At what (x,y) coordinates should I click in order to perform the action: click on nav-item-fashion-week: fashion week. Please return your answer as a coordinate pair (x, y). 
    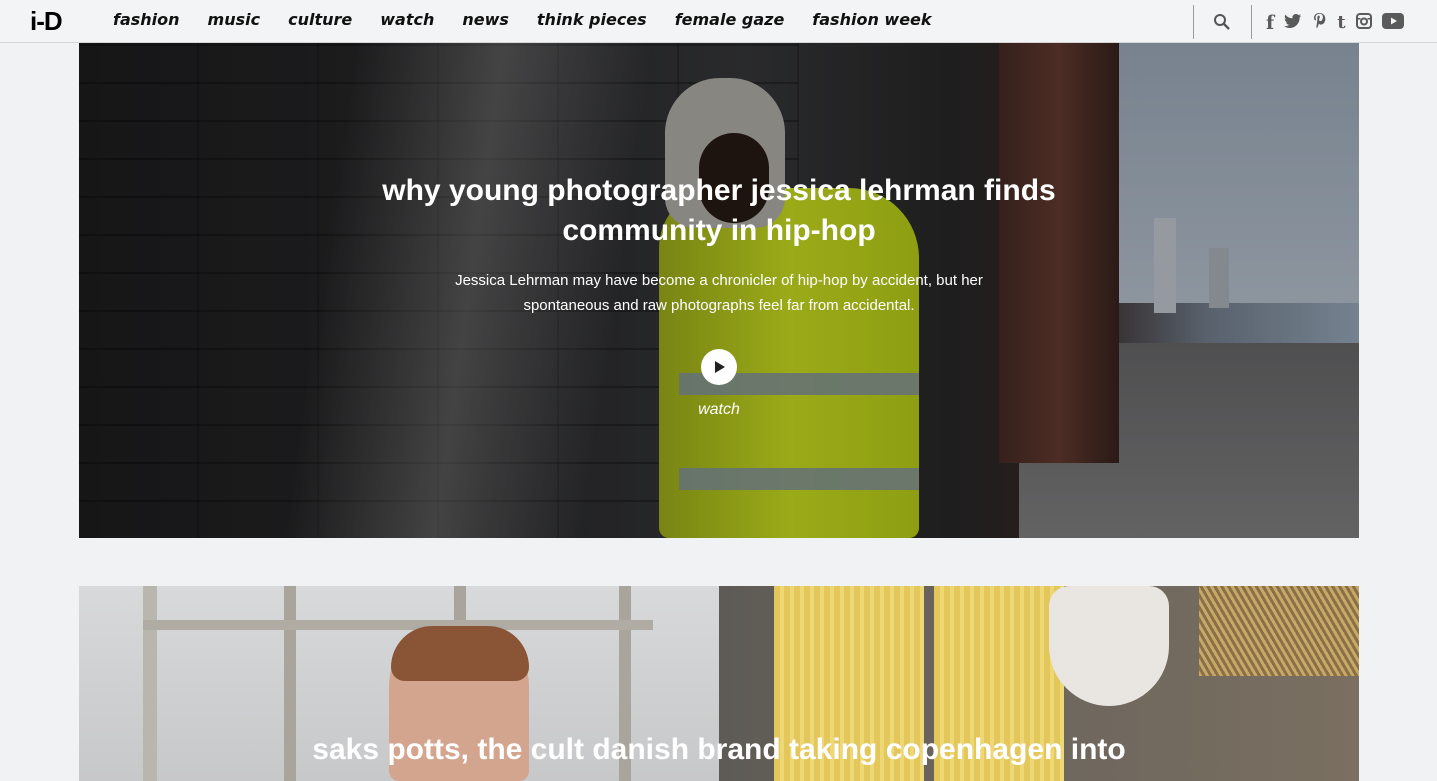
    Looking at the image, I should click on (871, 19).